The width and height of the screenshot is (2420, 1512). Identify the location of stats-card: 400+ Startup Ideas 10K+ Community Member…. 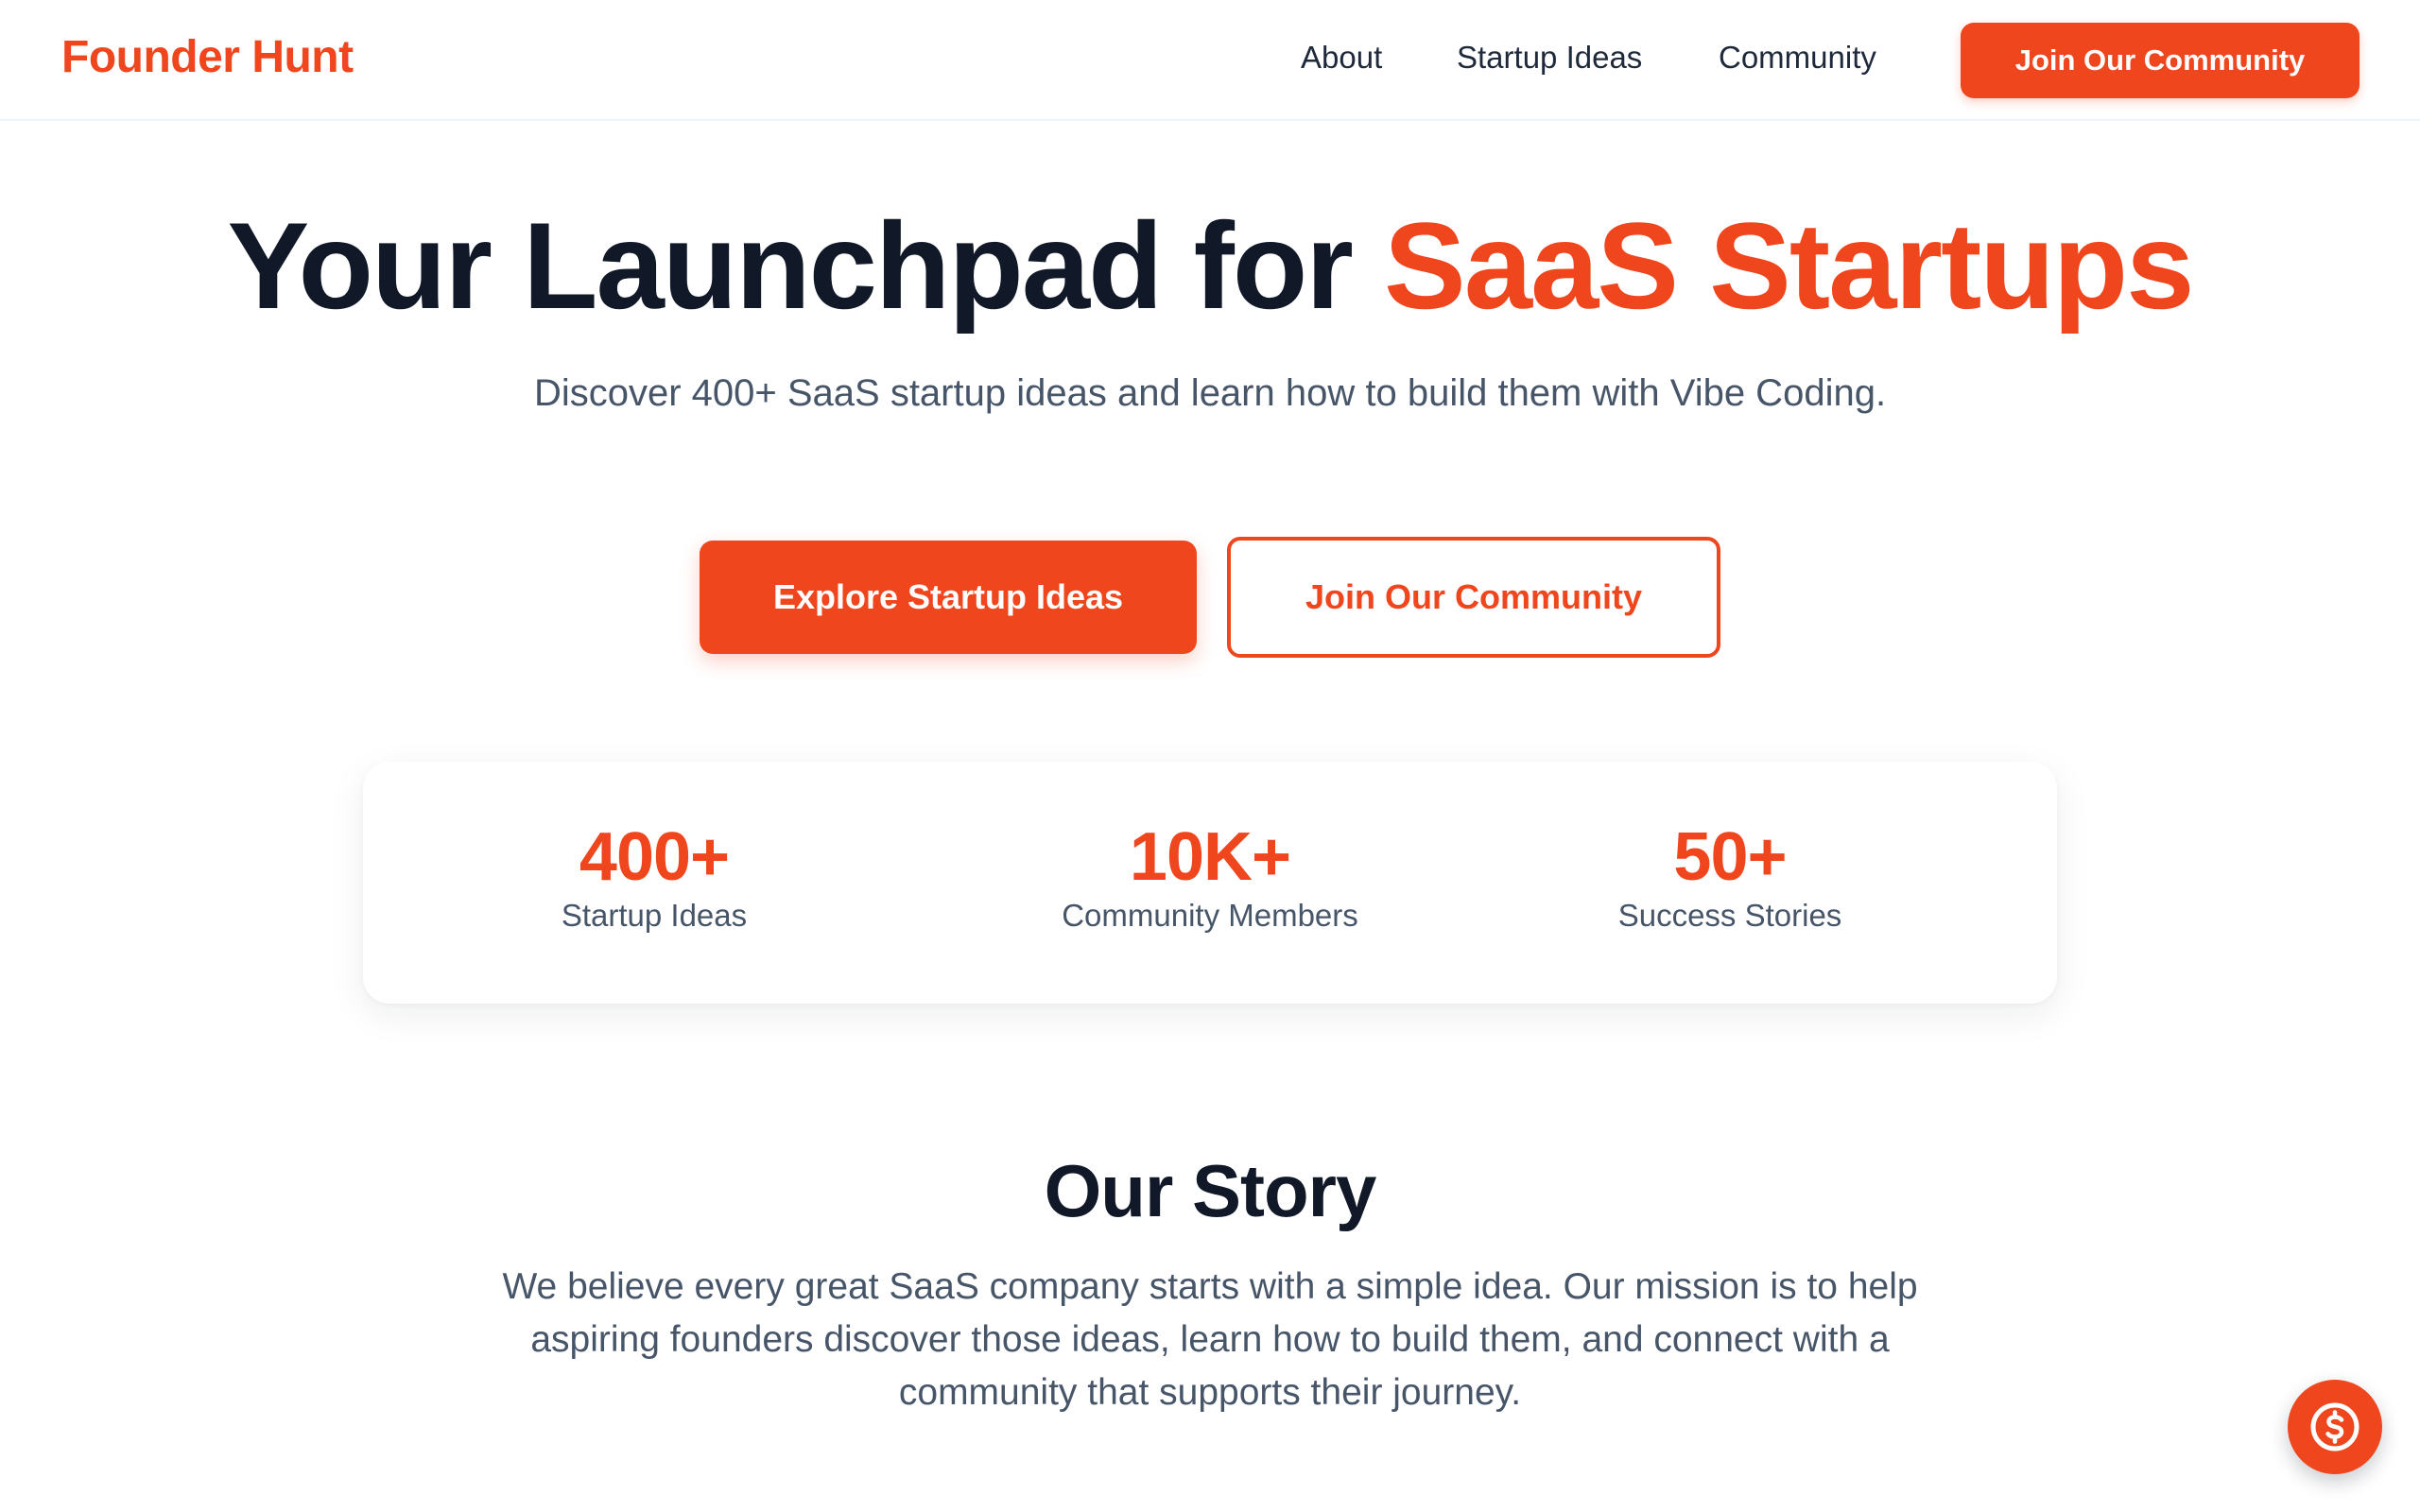
(1210, 883).